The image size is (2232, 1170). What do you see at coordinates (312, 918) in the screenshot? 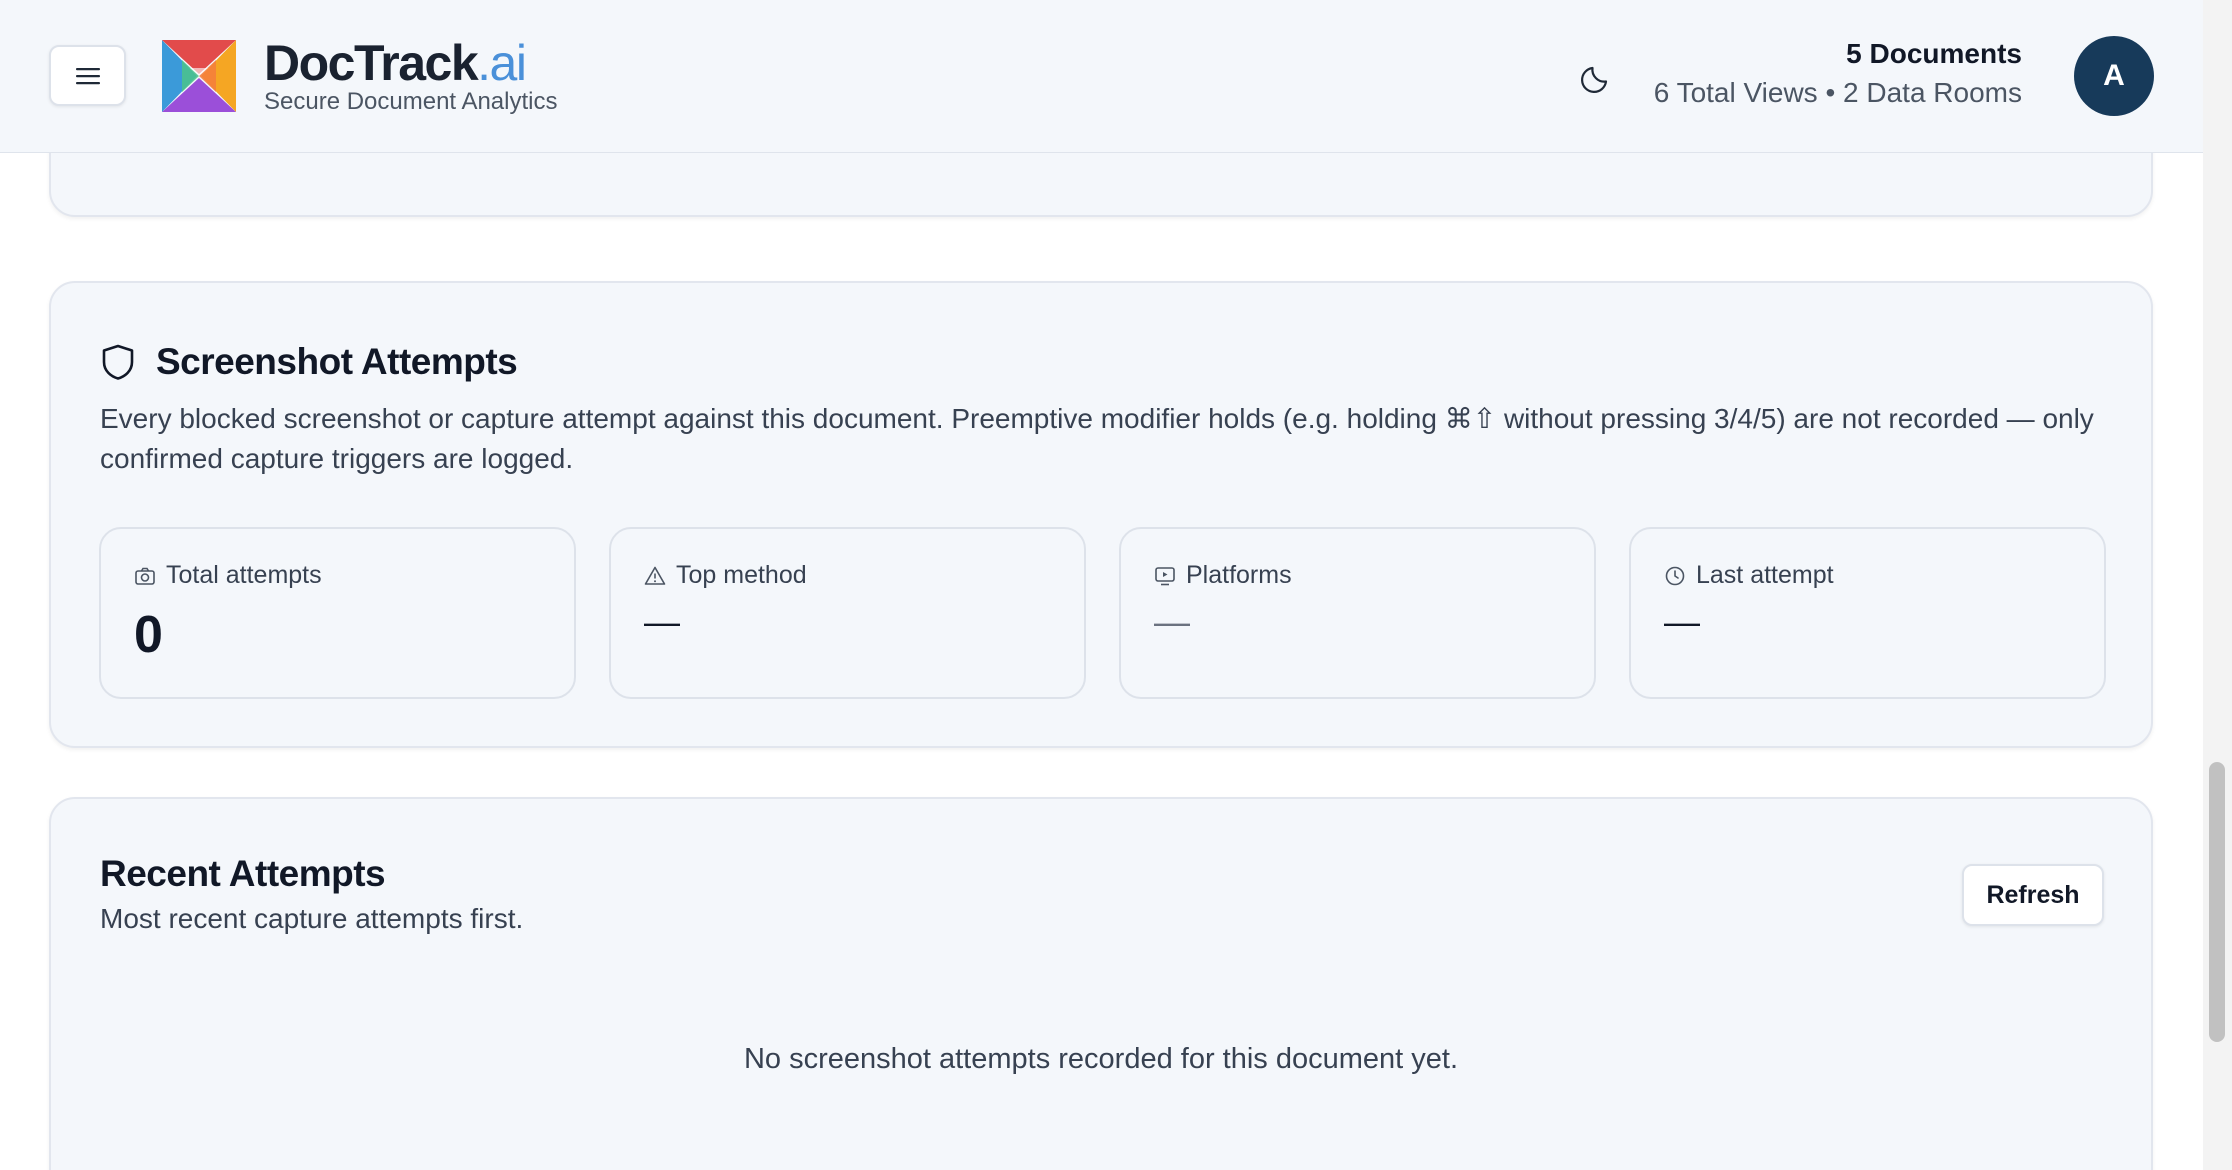
I see `recent-attempts-subtitle: Most recent capture attempts first.` at bounding box center [312, 918].